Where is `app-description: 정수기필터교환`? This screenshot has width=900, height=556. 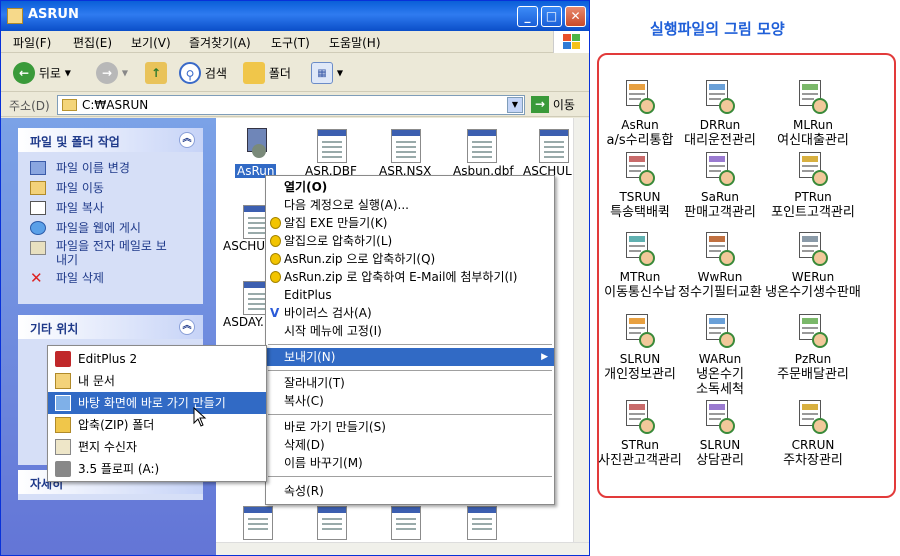 app-description: 정수기필터교환 is located at coordinates (720, 292).